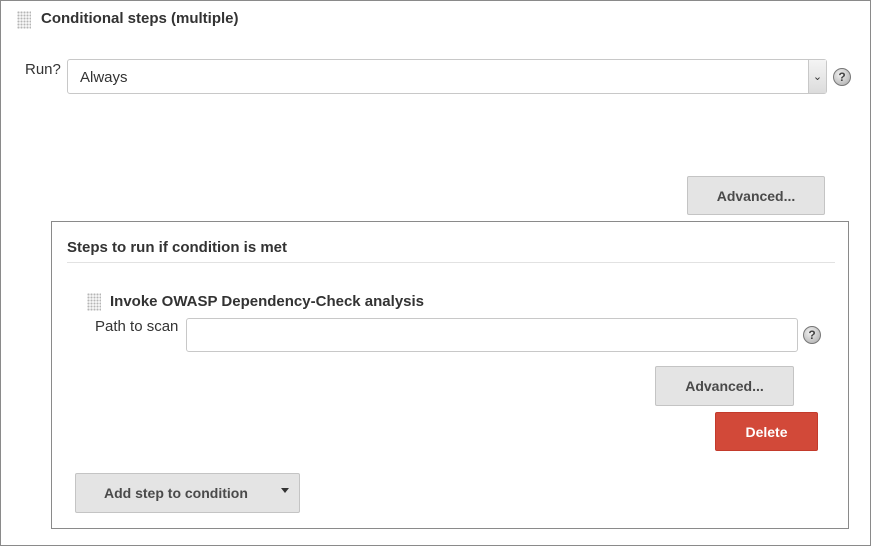 This screenshot has height=546, width=871. Describe the element at coordinates (842, 77) in the screenshot. I see `help-icon: ?` at that location.